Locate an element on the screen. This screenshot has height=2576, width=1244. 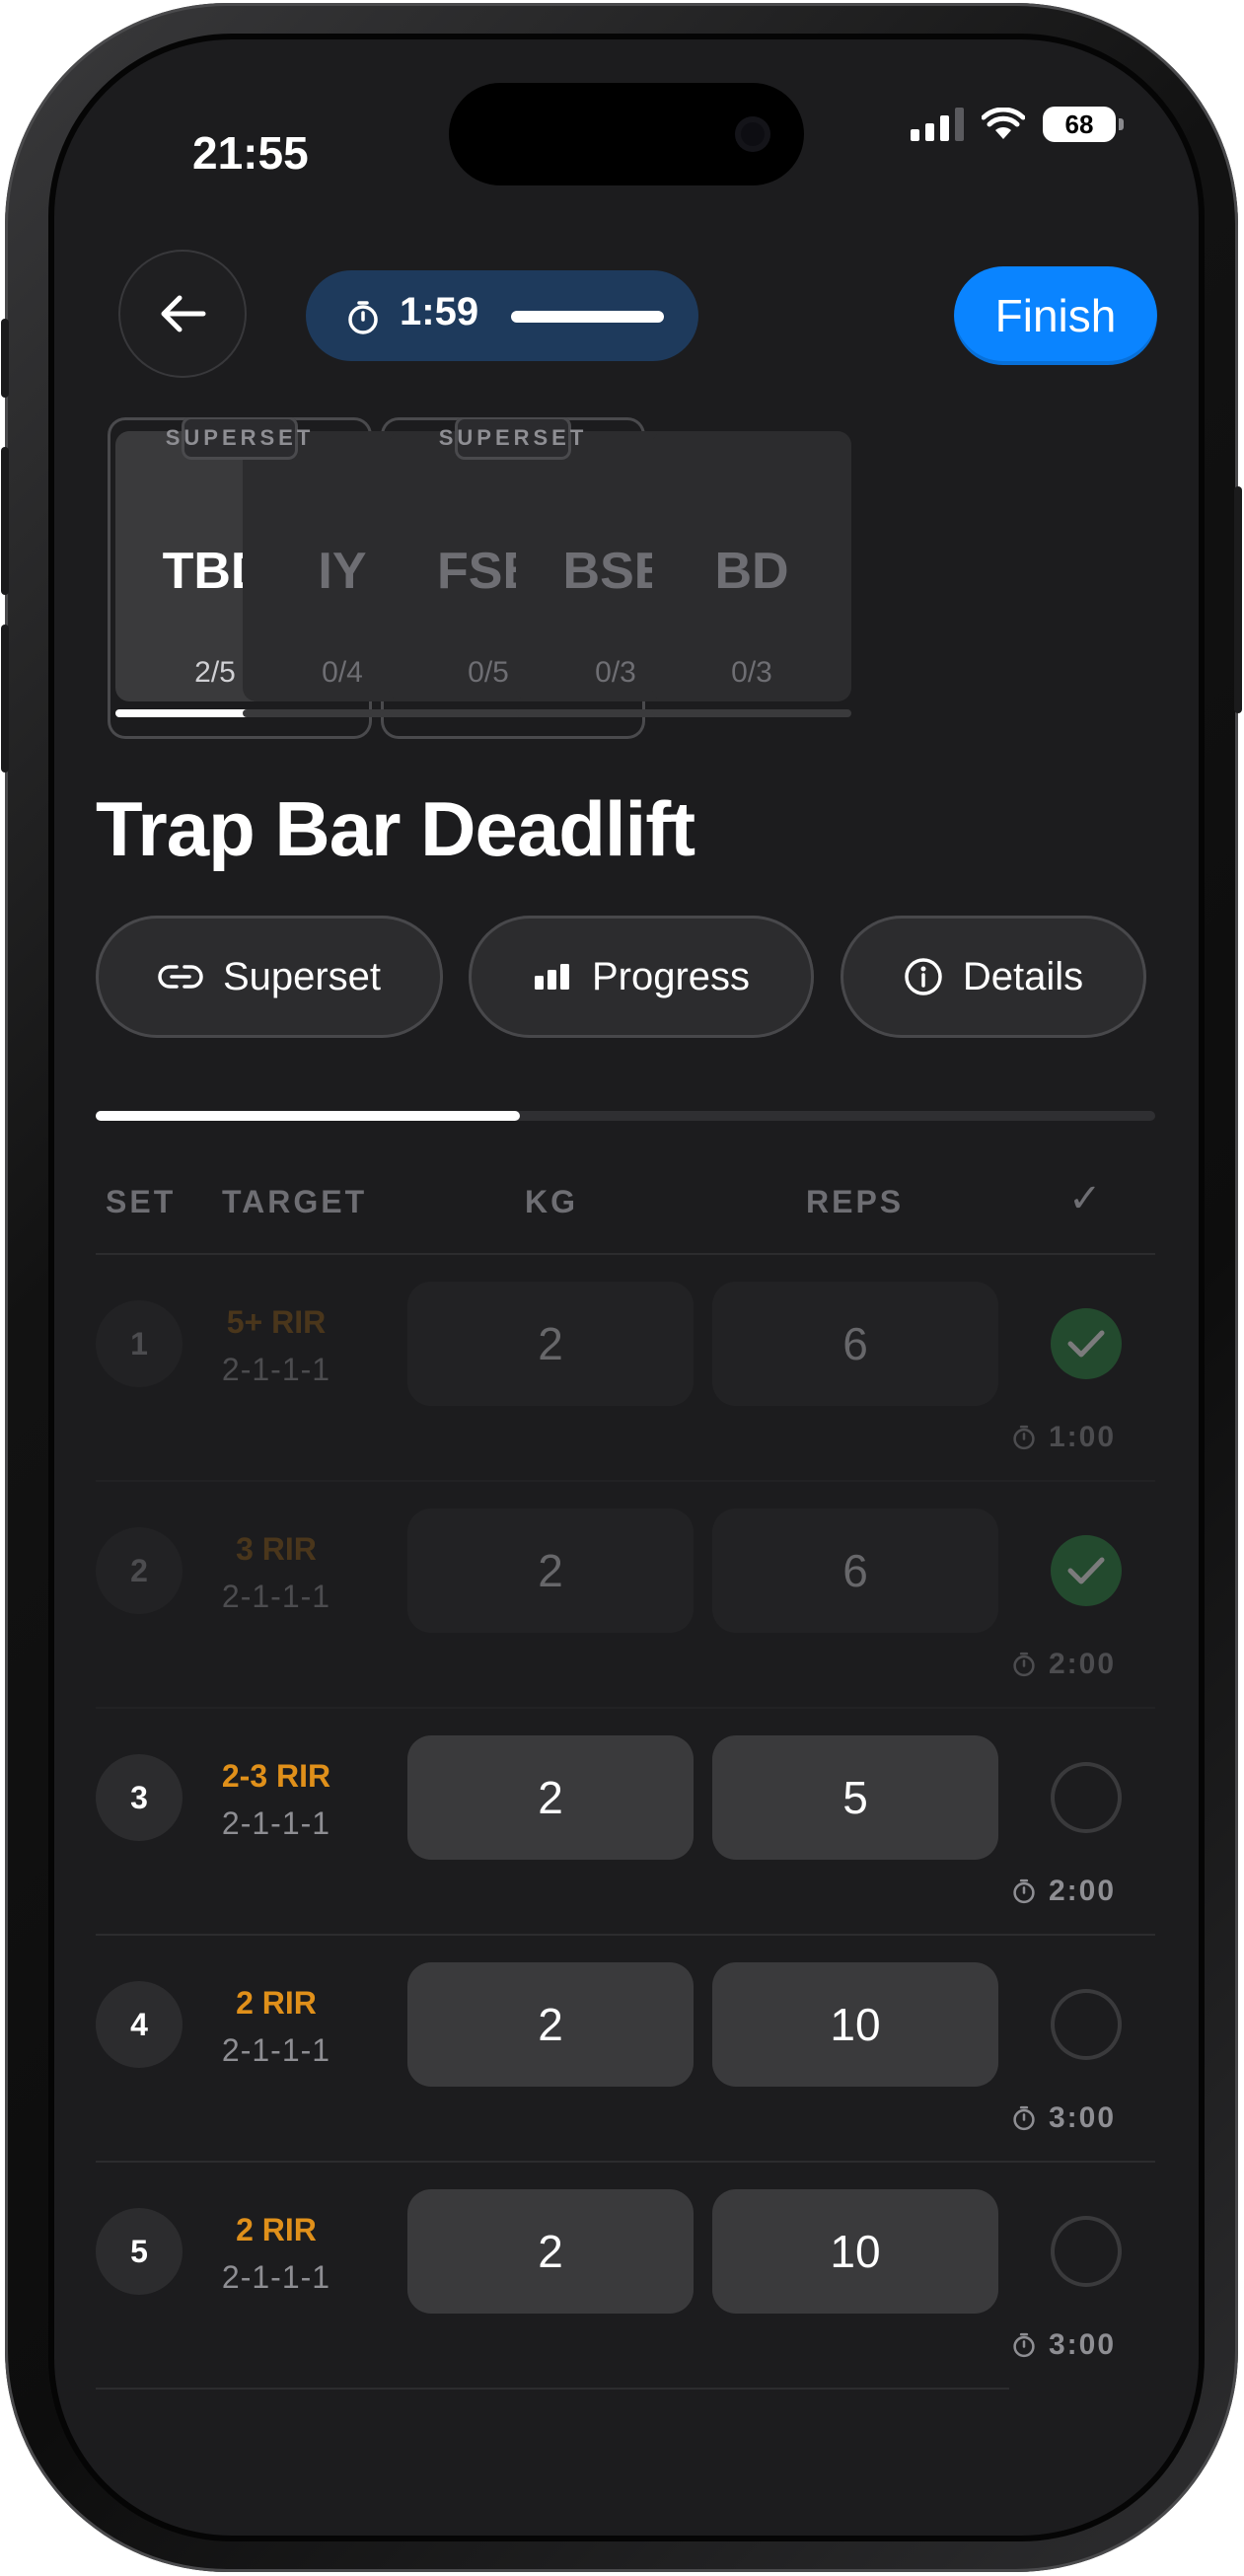
rest-timer-bar is located at coordinates (587, 317).